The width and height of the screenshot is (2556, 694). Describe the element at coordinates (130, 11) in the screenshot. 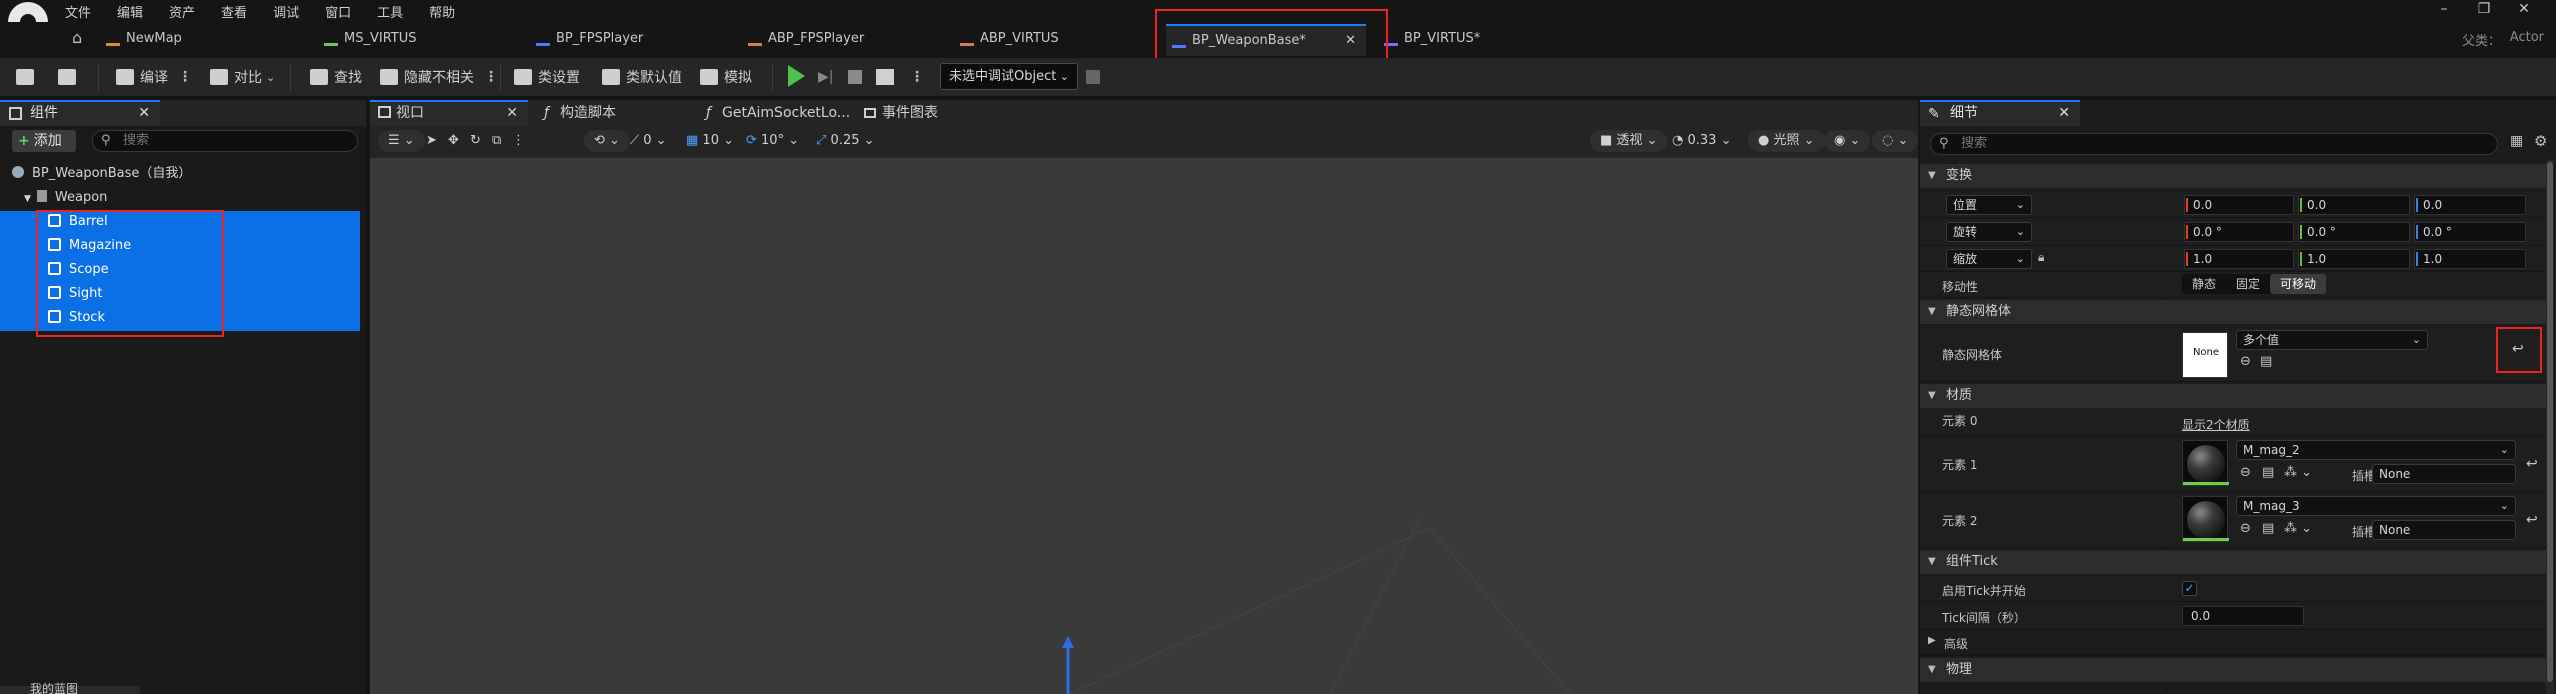

I see `menu-edit: 编辑` at that location.